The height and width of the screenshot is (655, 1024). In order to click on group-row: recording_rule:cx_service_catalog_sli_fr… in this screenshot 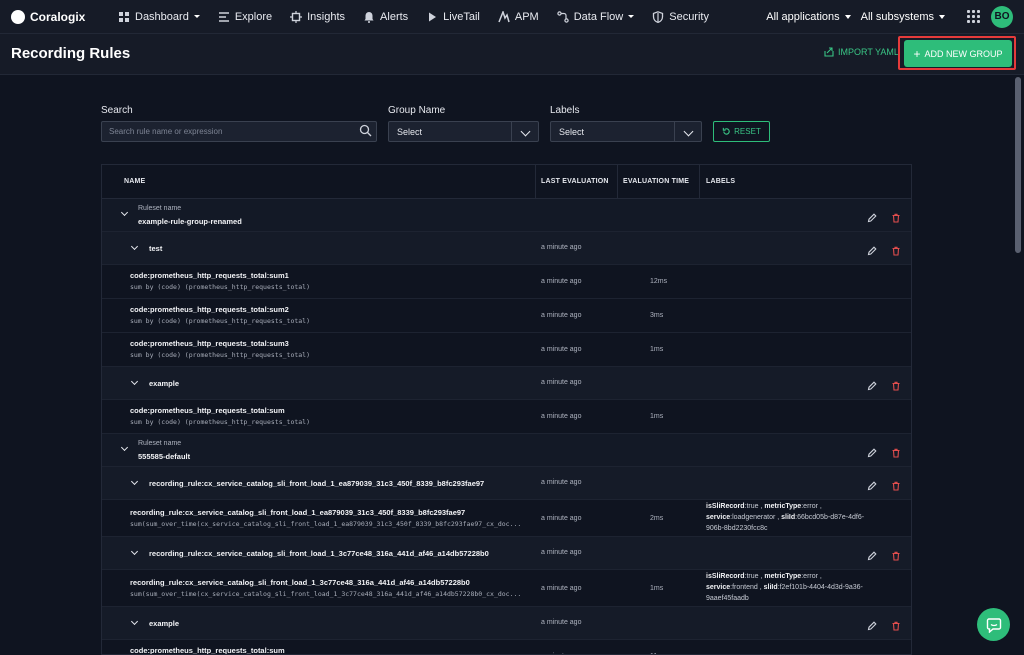, I will do `click(506, 553)`.